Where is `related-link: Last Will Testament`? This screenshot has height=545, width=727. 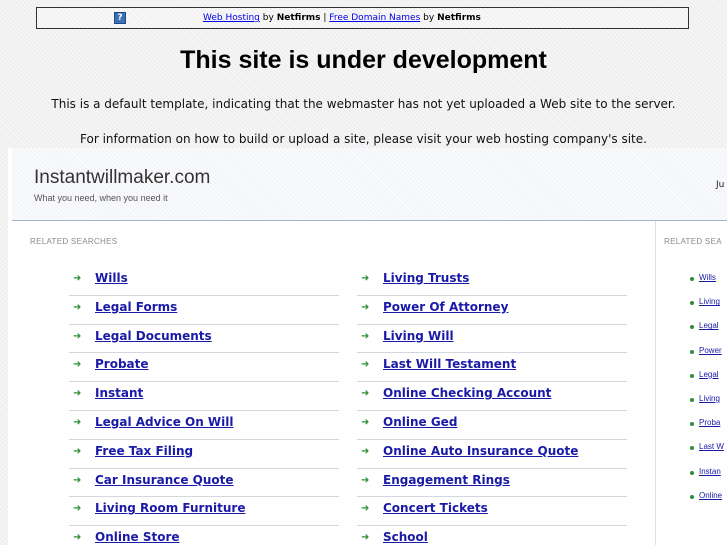 related-link: Last Will Testament is located at coordinates (449, 364).